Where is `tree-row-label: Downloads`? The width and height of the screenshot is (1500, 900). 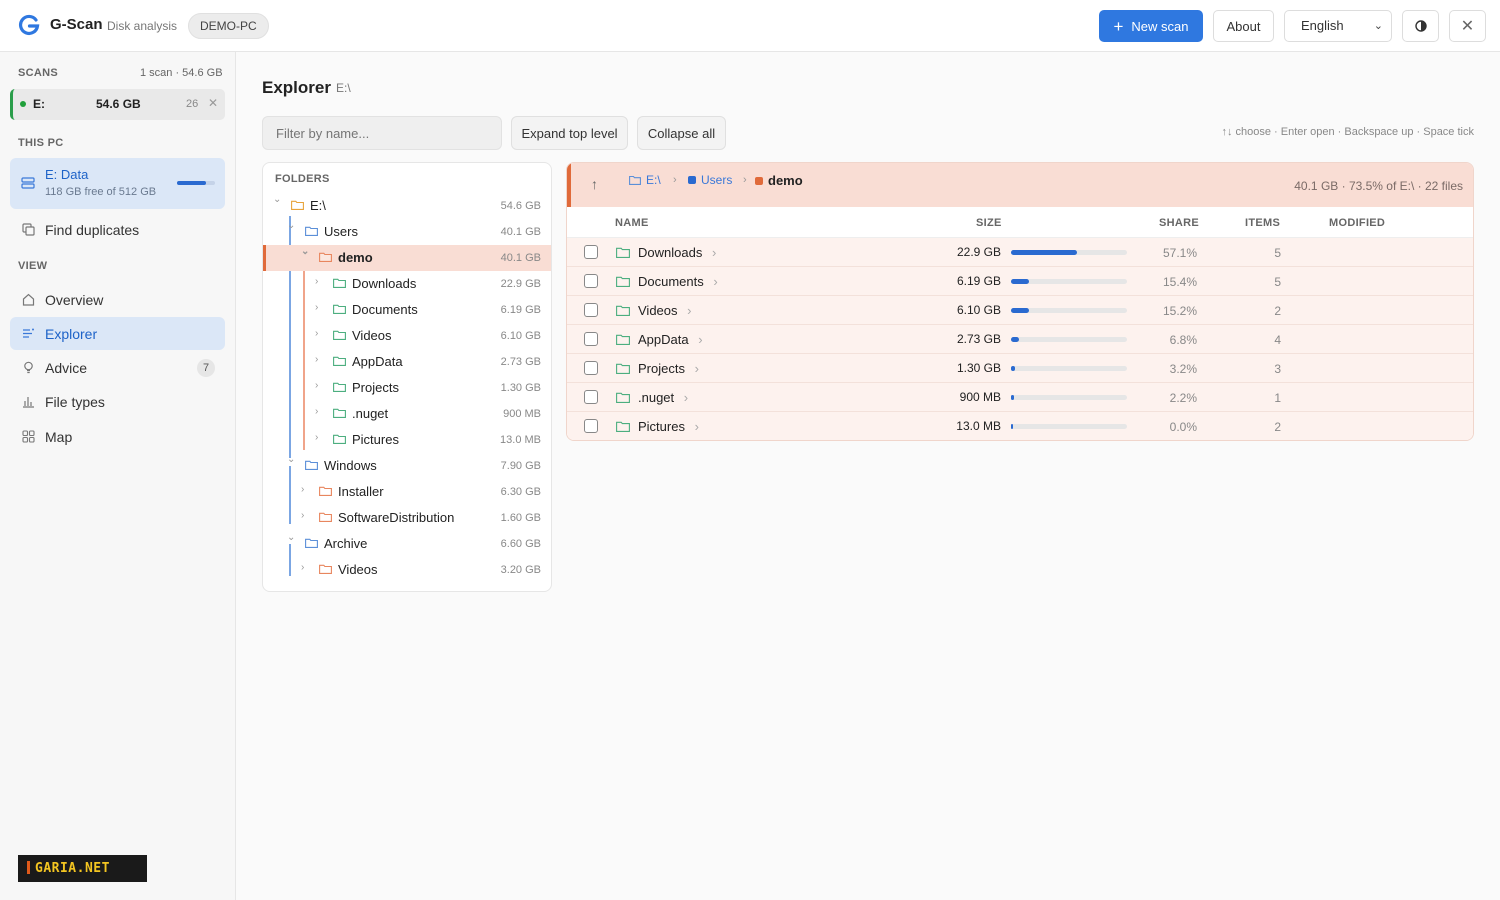
tree-row-label: Downloads is located at coordinates (384, 283).